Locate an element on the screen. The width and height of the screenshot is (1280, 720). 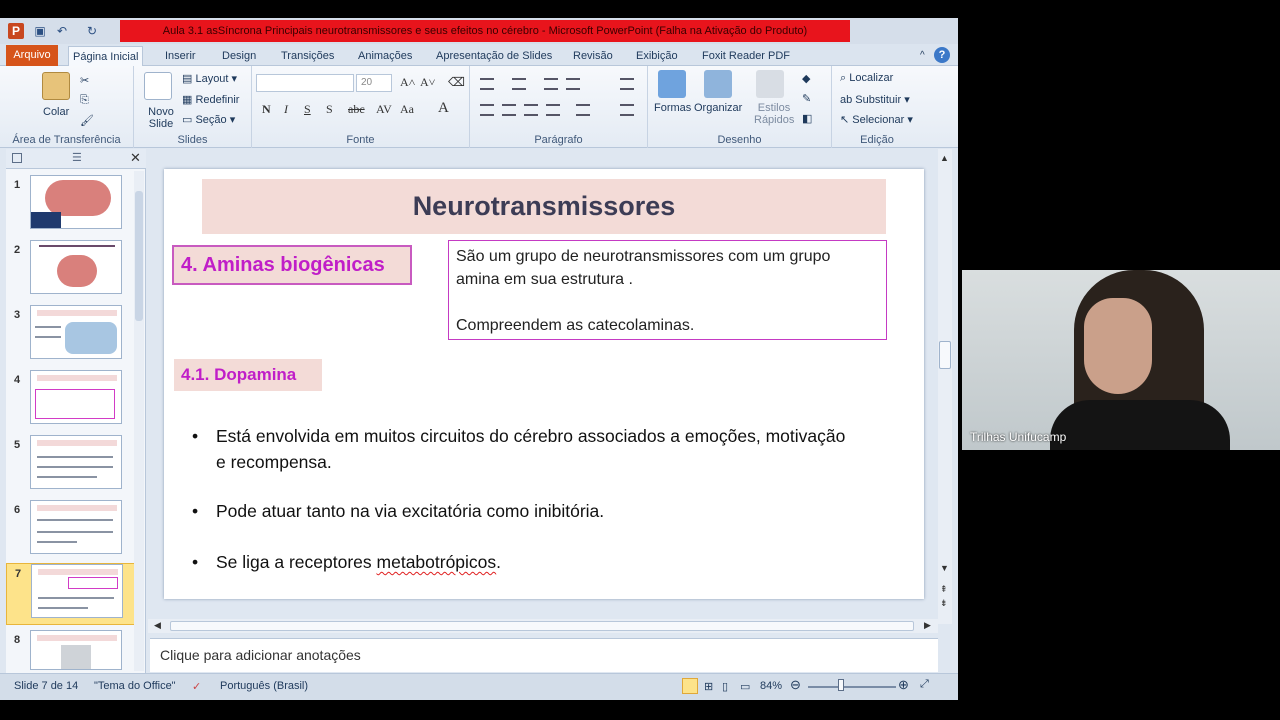
slide-thumbnail: 4 is located at coordinates (71, 400).